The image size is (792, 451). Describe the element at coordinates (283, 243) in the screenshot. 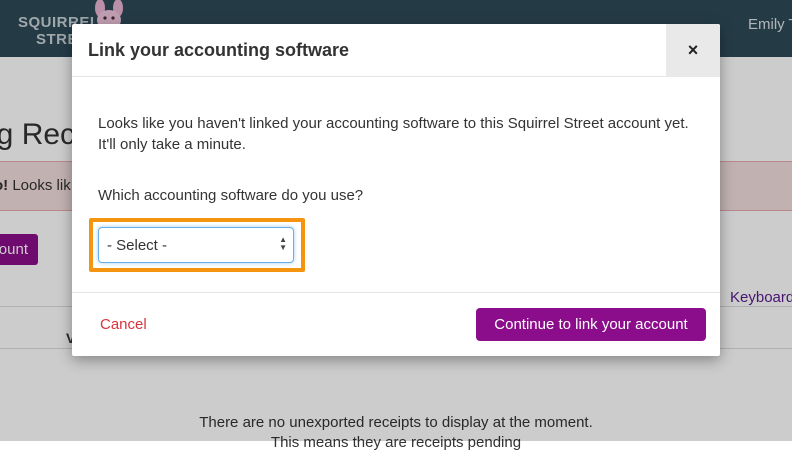

I see `select-arrows-icon: ▲ ▼` at that location.